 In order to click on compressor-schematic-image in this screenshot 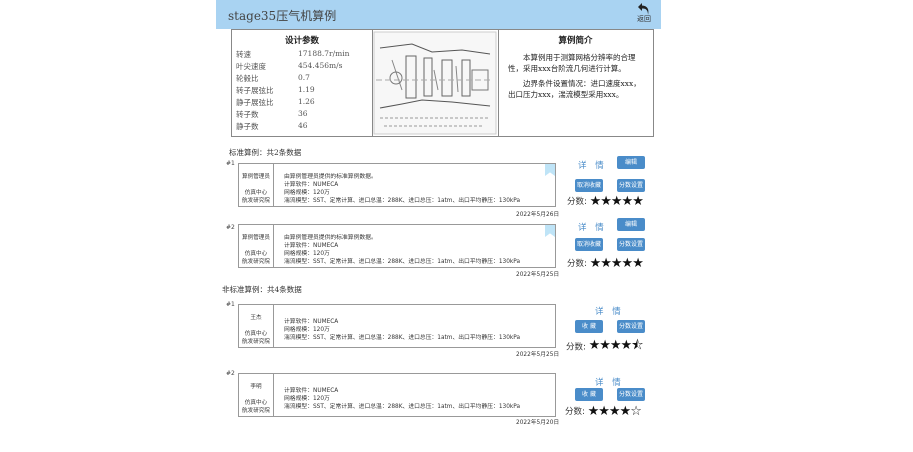, I will do `click(435, 83)`.